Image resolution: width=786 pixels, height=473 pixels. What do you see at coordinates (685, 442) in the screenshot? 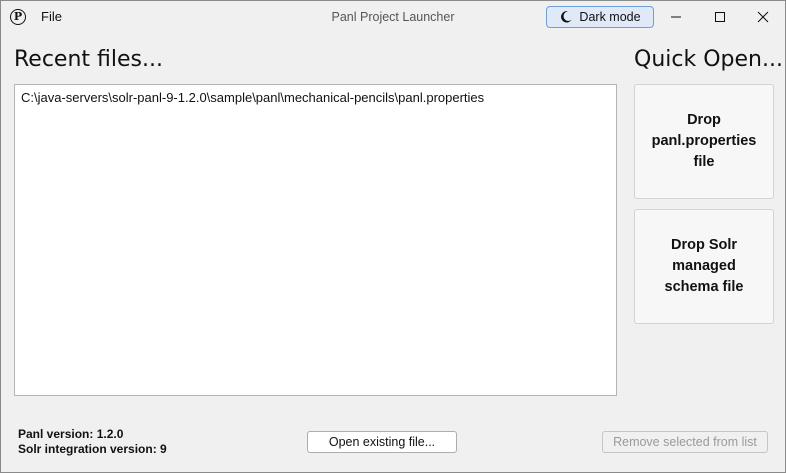
I see `remove-selected-button: Remove selected from list` at bounding box center [685, 442].